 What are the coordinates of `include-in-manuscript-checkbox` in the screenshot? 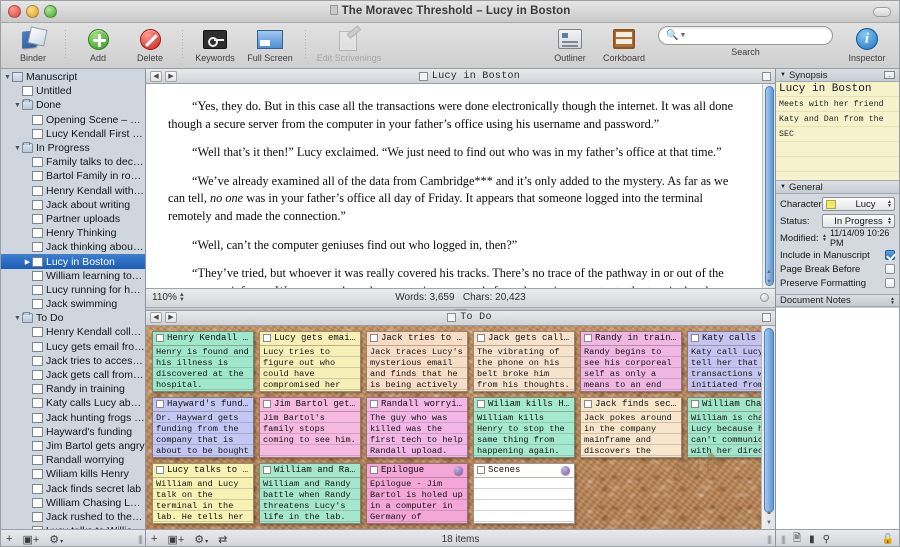 It's located at (890, 255).